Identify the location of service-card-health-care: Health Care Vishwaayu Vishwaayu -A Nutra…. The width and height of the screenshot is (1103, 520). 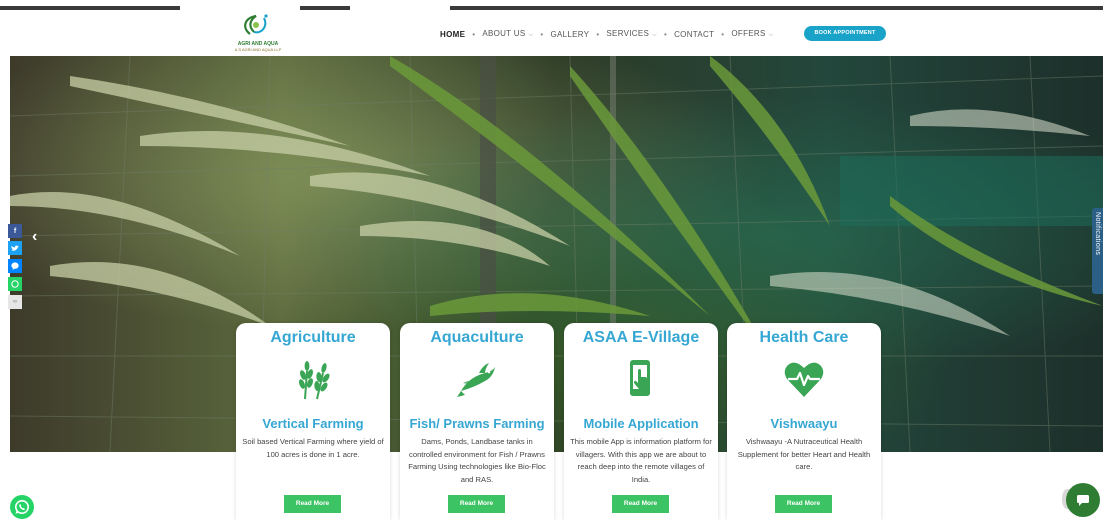
(804, 421).